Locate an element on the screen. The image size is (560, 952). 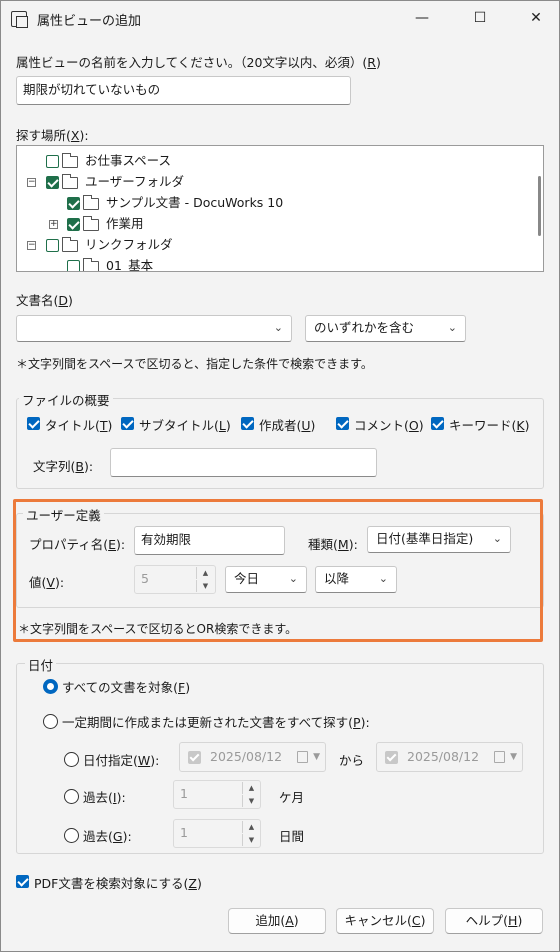
doc-name-label: 文書名(D) is located at coordinates (44, 300).